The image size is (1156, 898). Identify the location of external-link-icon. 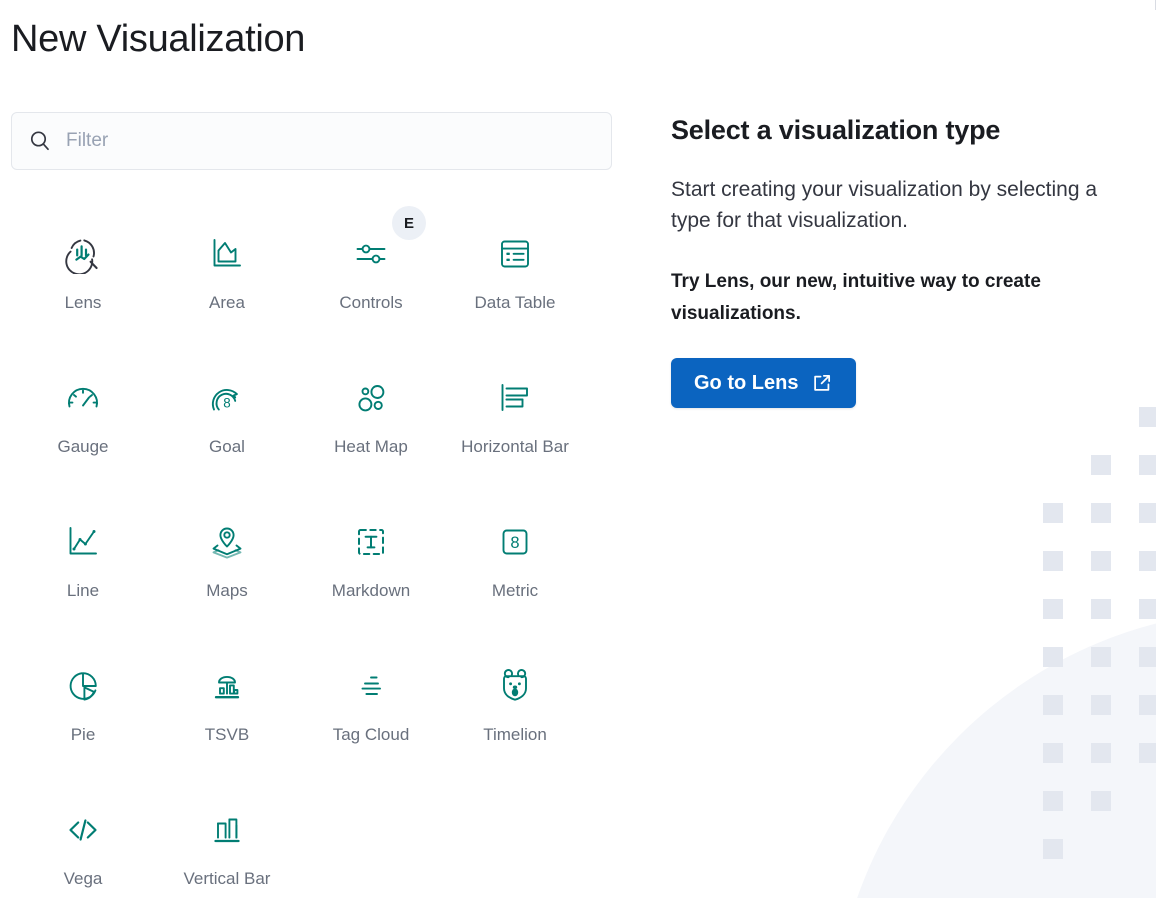
(822, 383).